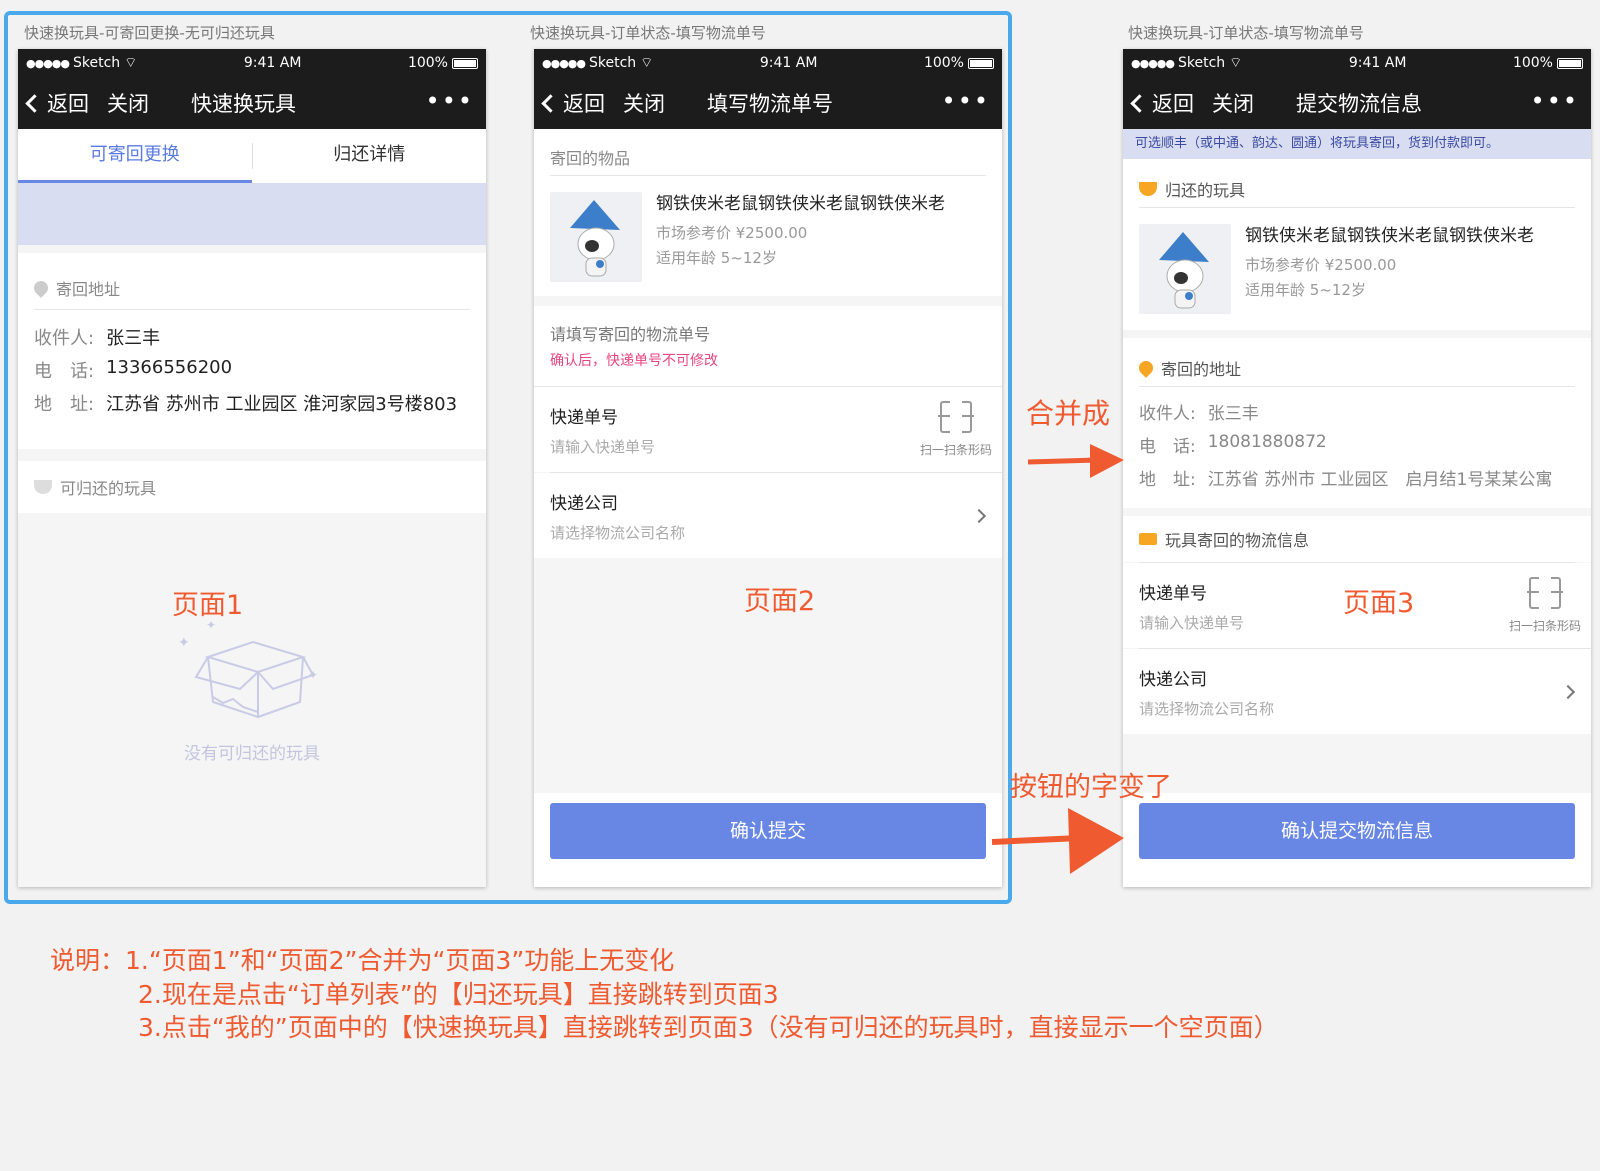  Describe the element at coordinates (1075, 461) in the screenshot. I see `merge-arrow-icon` at that location.